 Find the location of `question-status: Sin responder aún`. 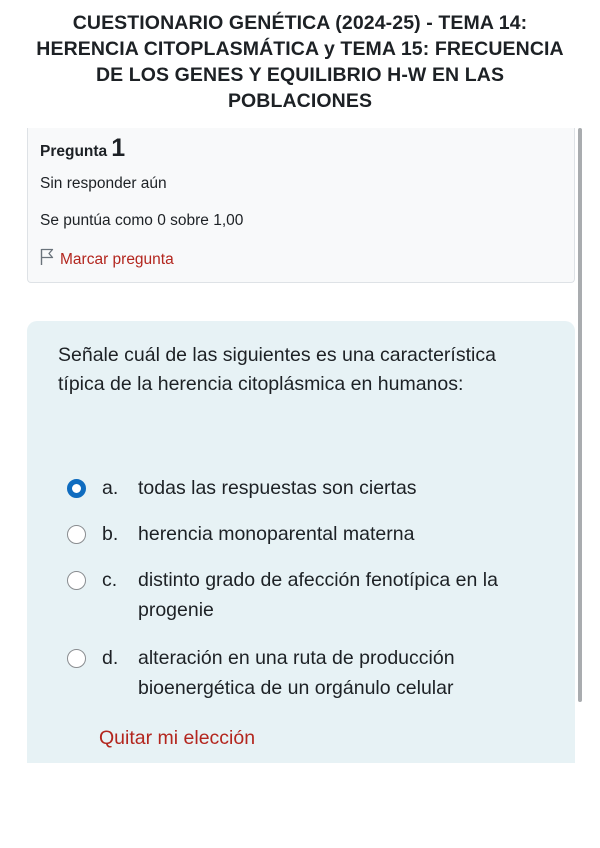

question-status: Sin responder aún is located at coordinates (103, 183).